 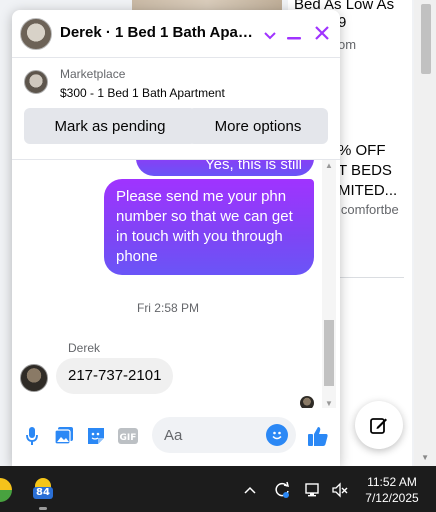 I want to click on page-scroll-thumb, so click(x=426, y=39).